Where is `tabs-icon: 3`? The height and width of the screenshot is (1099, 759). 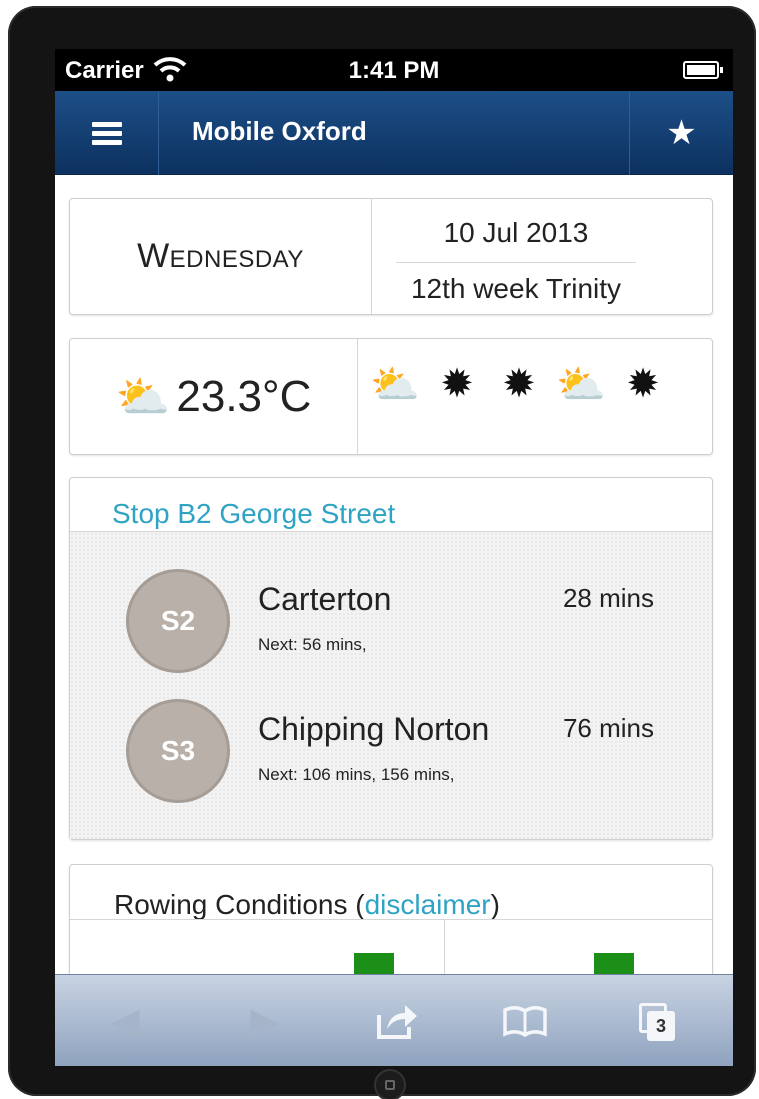
tabs-icon: 3 is located at coordinates (657, 1021).